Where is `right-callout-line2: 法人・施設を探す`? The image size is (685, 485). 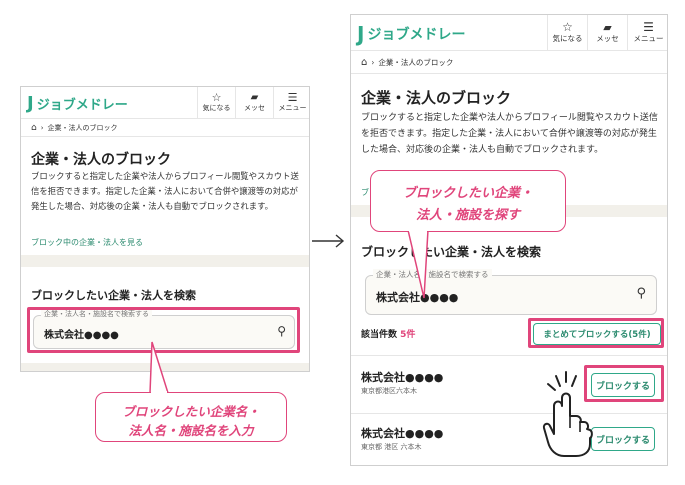
right-callout-line2: 法人・施設を探す is located at coordinates (467, 215).